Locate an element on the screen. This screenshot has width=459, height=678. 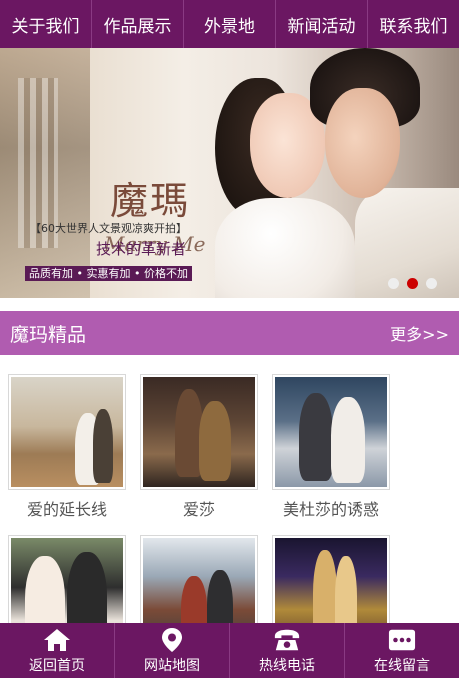
bottom-nav-label: 返回首页 is located at coordinates (57, 665).